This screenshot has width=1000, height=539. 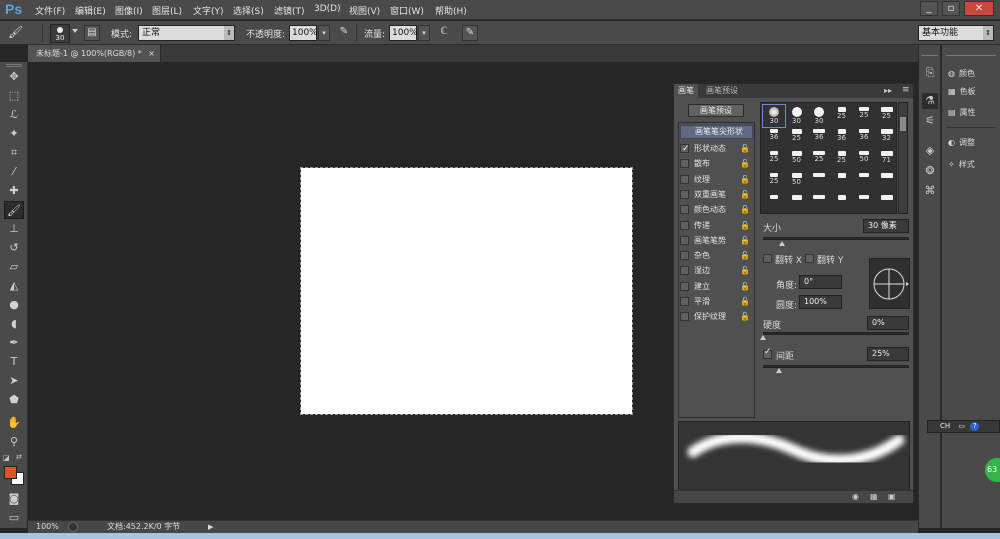 What do you see at coordinates (887, 138) in the screenshot?
I see `brush-tip: 32` at bounding box center [887, 138].